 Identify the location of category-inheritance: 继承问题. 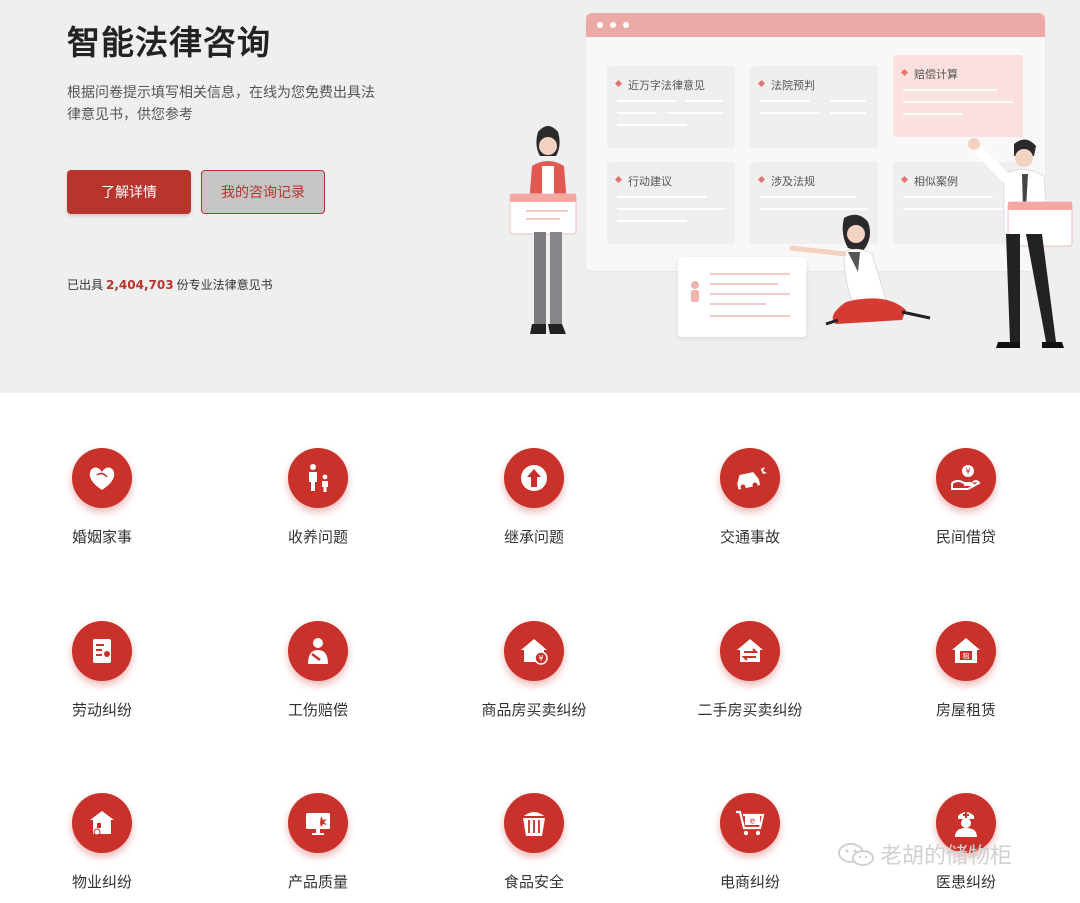
(534, 497).